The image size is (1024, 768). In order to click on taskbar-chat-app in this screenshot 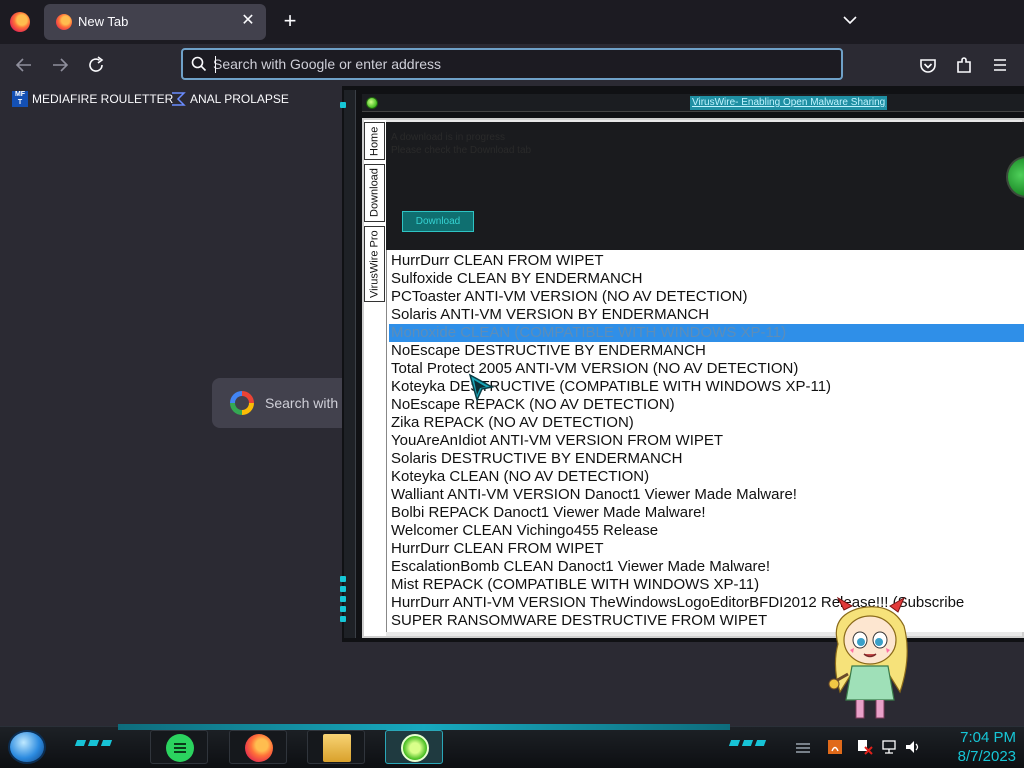, I will do `click(179, 747)`.